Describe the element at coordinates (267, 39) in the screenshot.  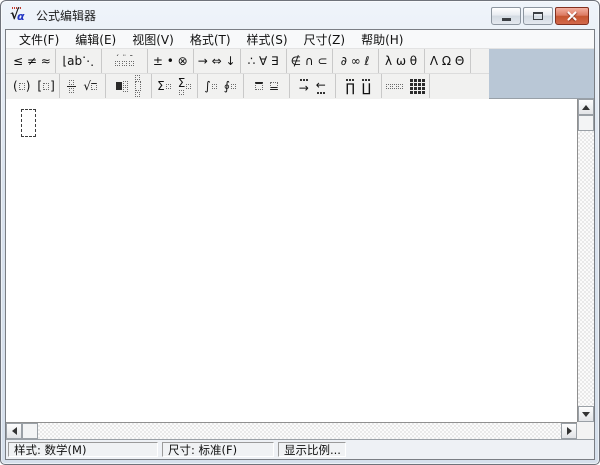
I see `menu-style: 样式(S)` at that location.